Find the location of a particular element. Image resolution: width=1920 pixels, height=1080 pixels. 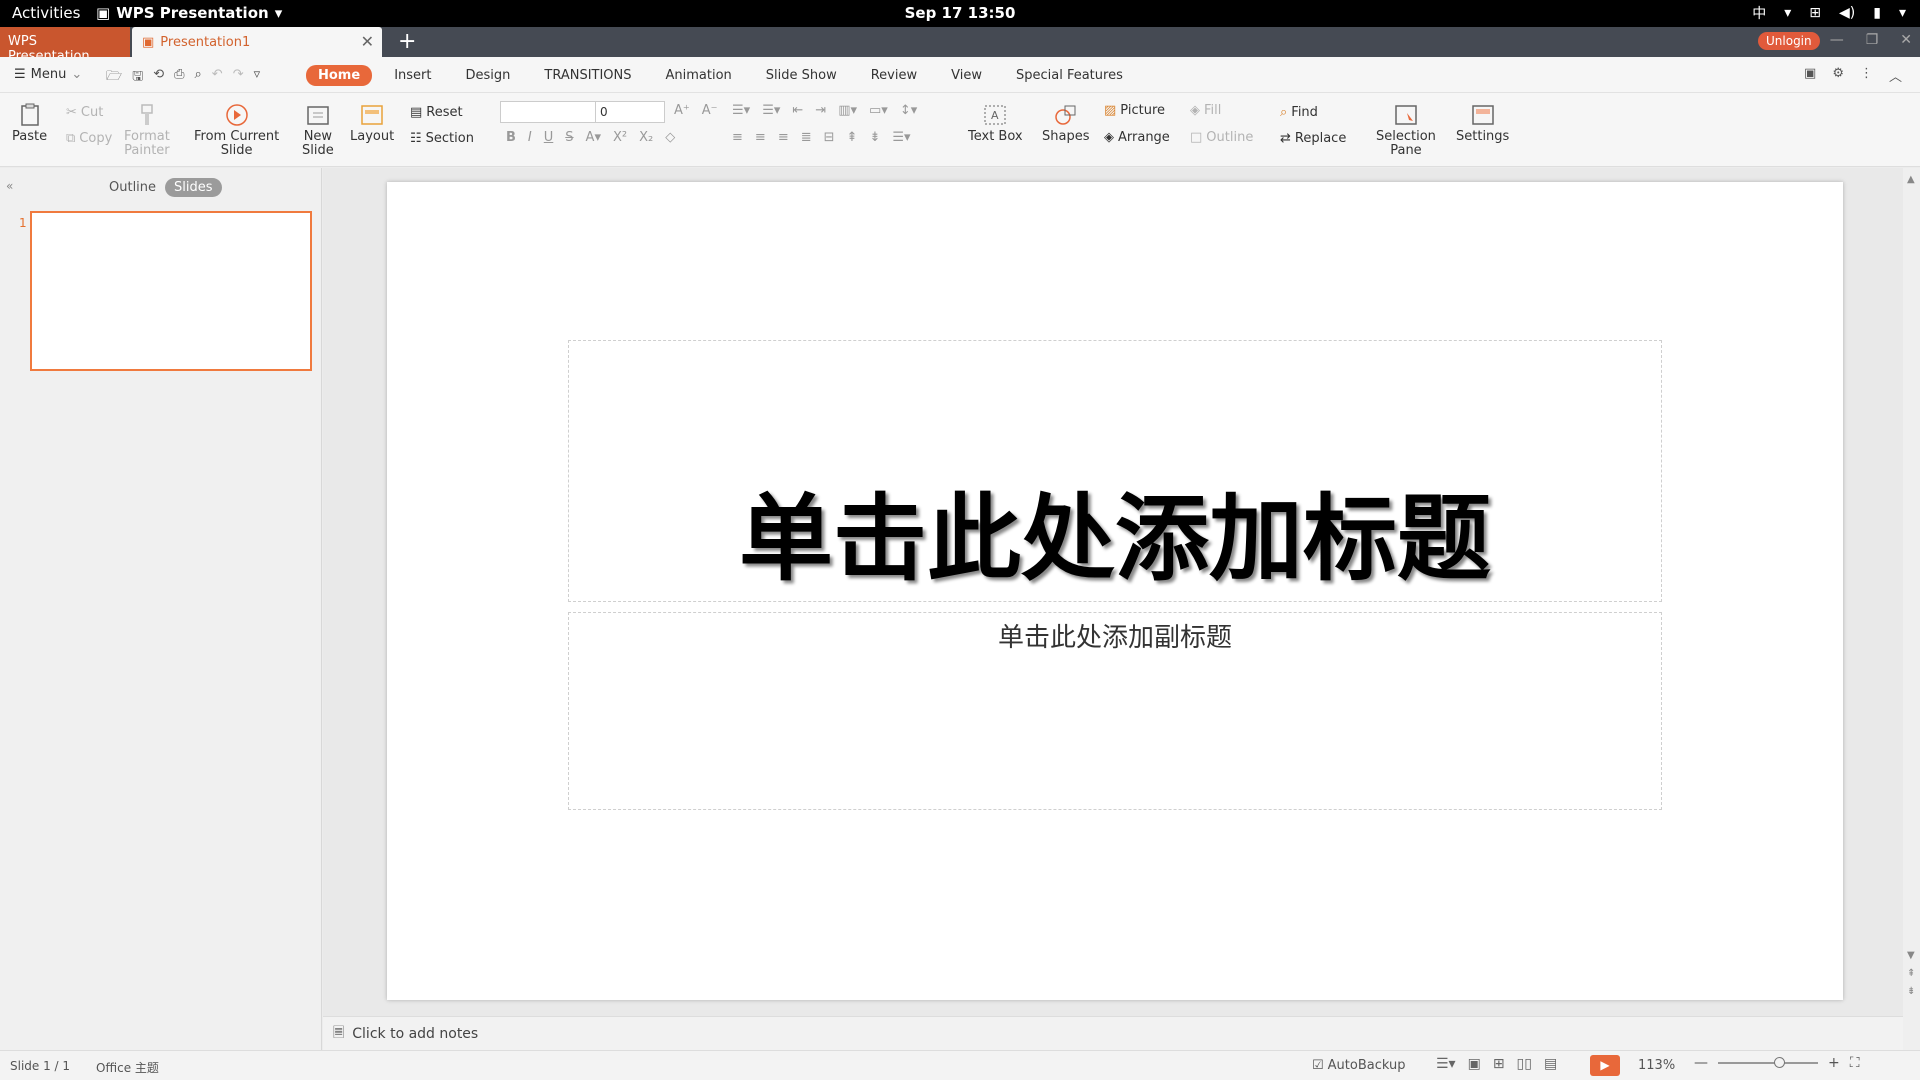

scroll-up-icon: ▲ is located at coordinates (1911, 179).